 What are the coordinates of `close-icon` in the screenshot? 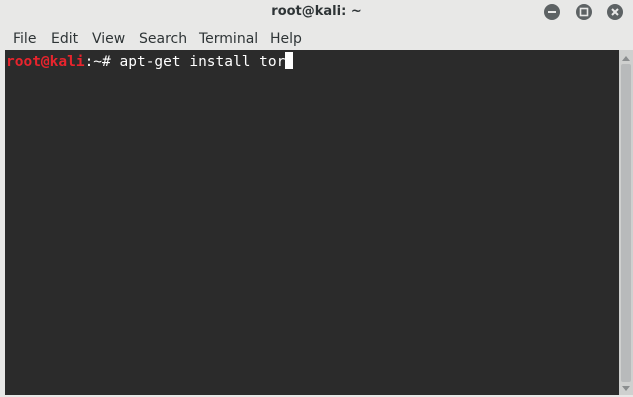 It's located at (615, 12).